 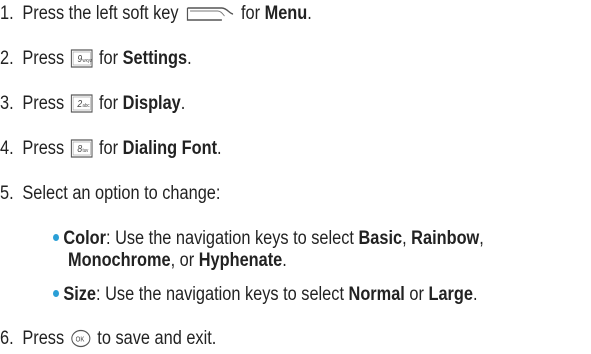 I want to click on step-3: 3. Press 2 abc for Display., so click(x=92, y=106).